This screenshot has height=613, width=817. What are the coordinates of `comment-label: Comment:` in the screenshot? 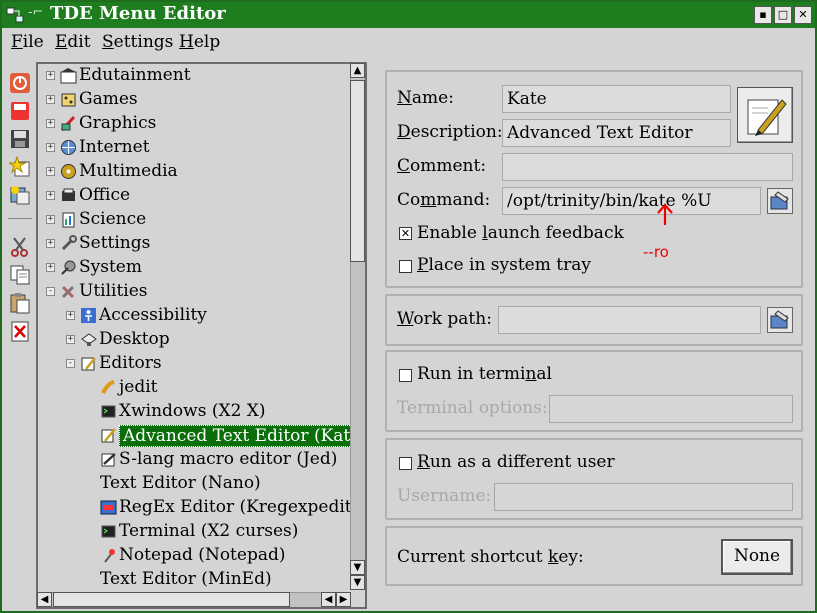 It's located at (442, 166).